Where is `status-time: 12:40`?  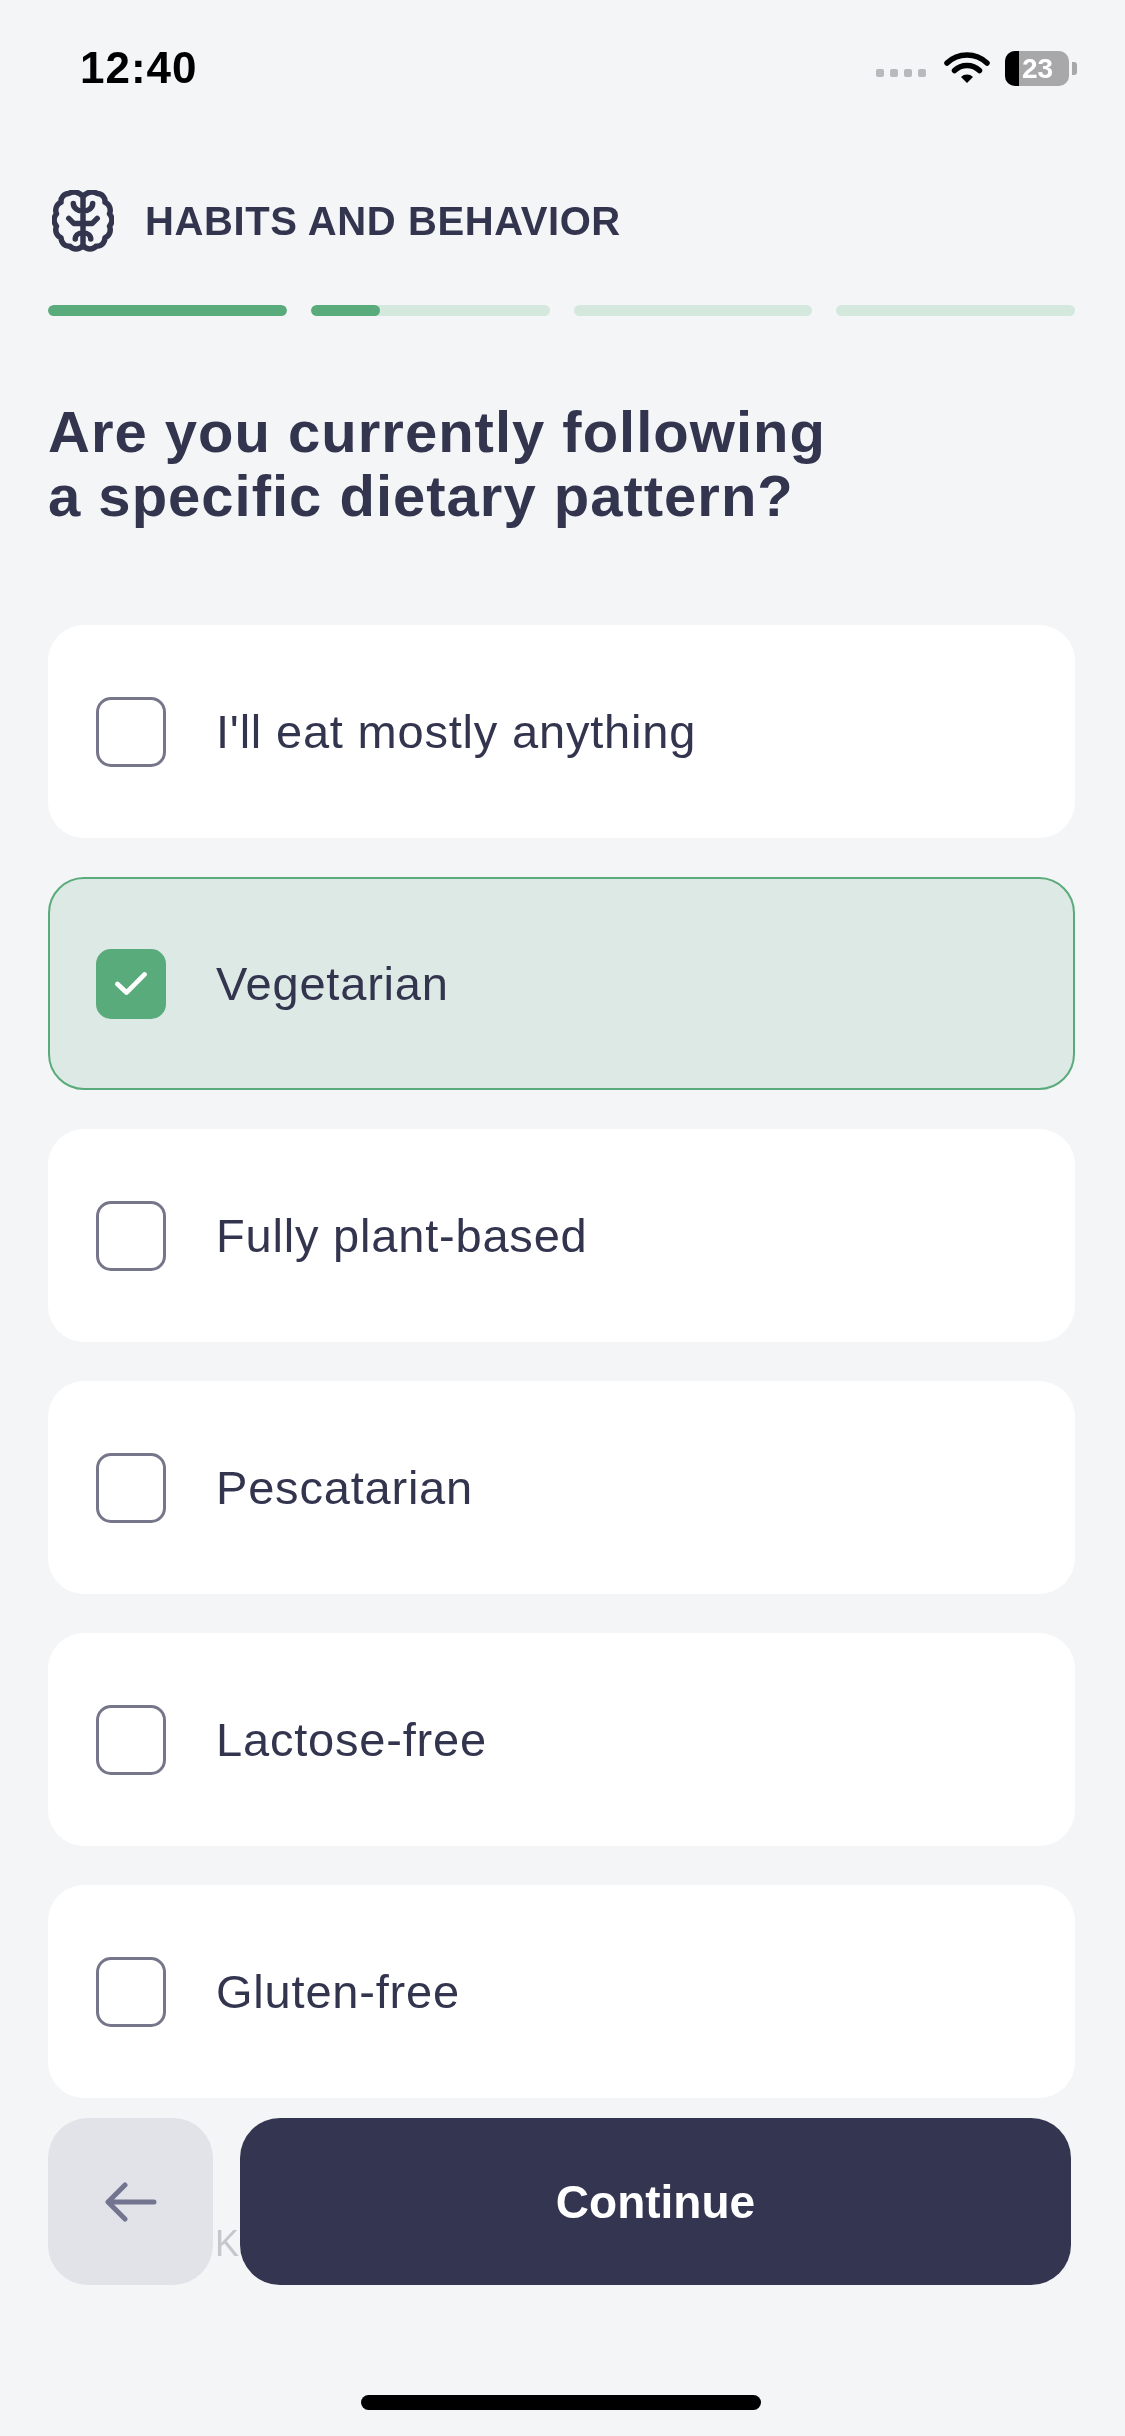 status-time: 12:40 is located at coordinates (139, 68).